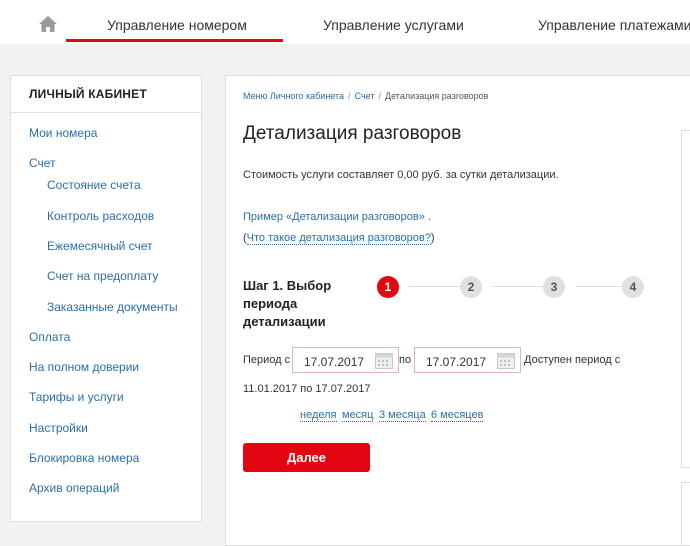  I want to click on sidebar-item-account-status: Состояние счета, so click(94, 185).